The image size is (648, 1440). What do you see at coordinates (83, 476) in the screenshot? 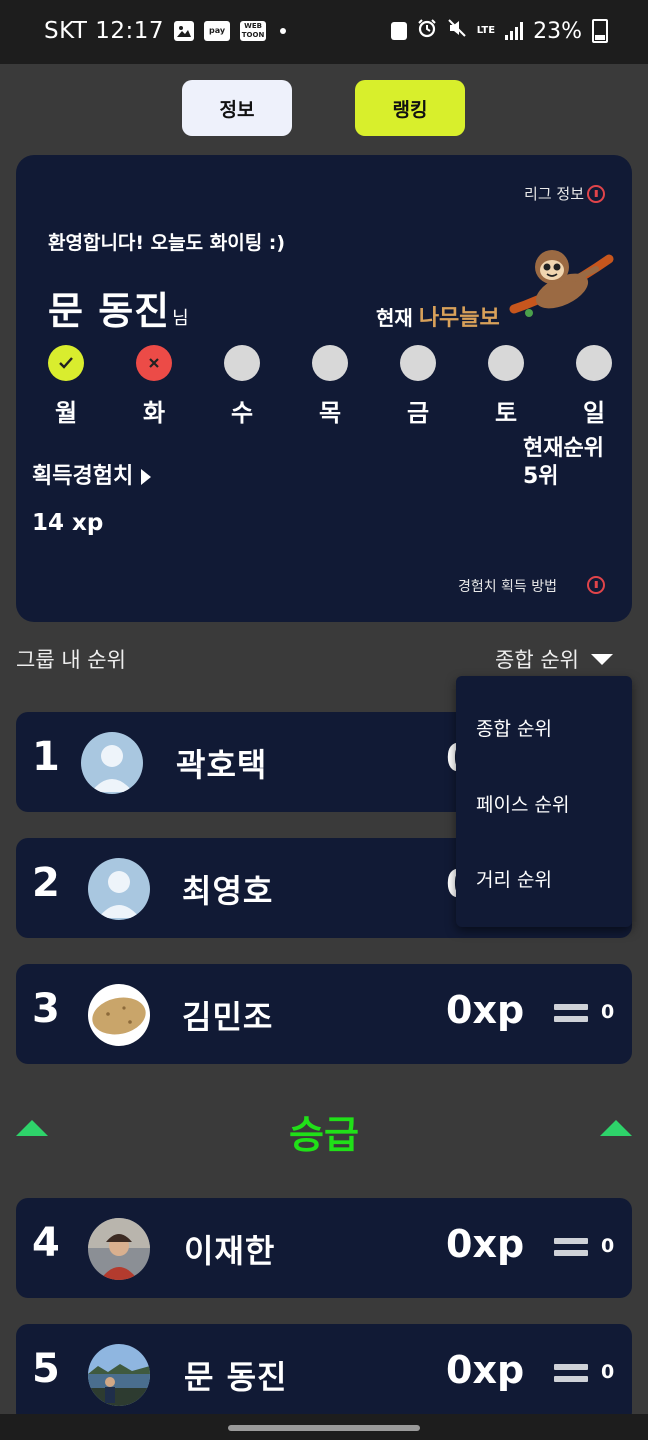
I see `xp-title: 획득경험치` at bounding box center [83, 476].